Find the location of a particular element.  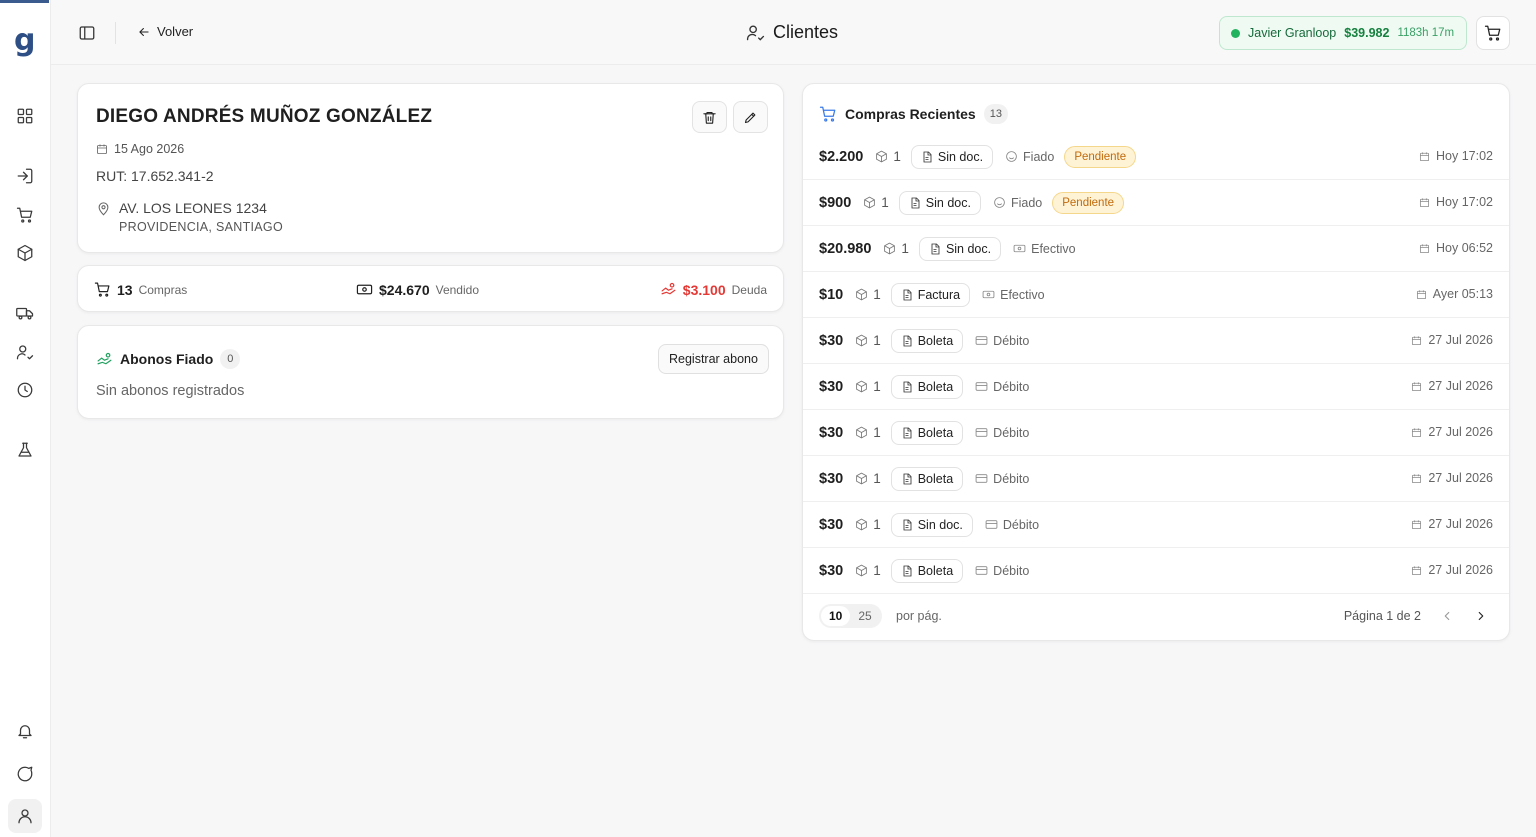

purchase-row: $2.200 1 Sin doc. Fiado Pendiente Hoy 17:02 is located at coordinates (1156, 157).